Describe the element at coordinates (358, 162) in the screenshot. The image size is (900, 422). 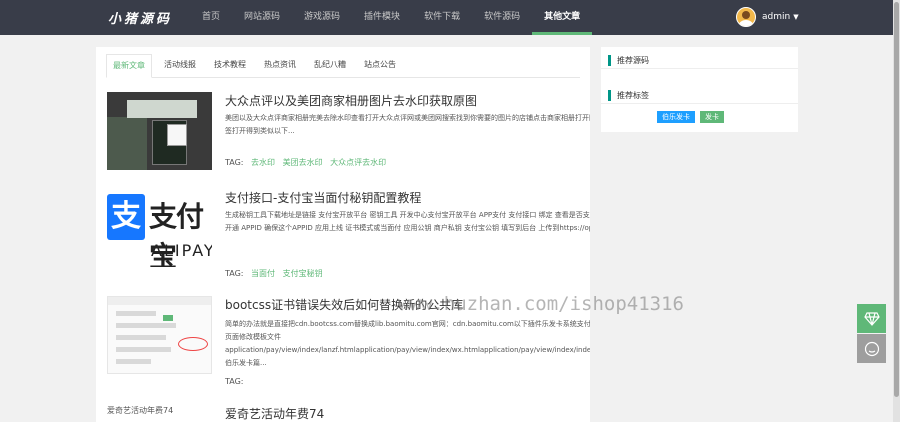
I see `tag-link: 大众点评去水印` at that location.